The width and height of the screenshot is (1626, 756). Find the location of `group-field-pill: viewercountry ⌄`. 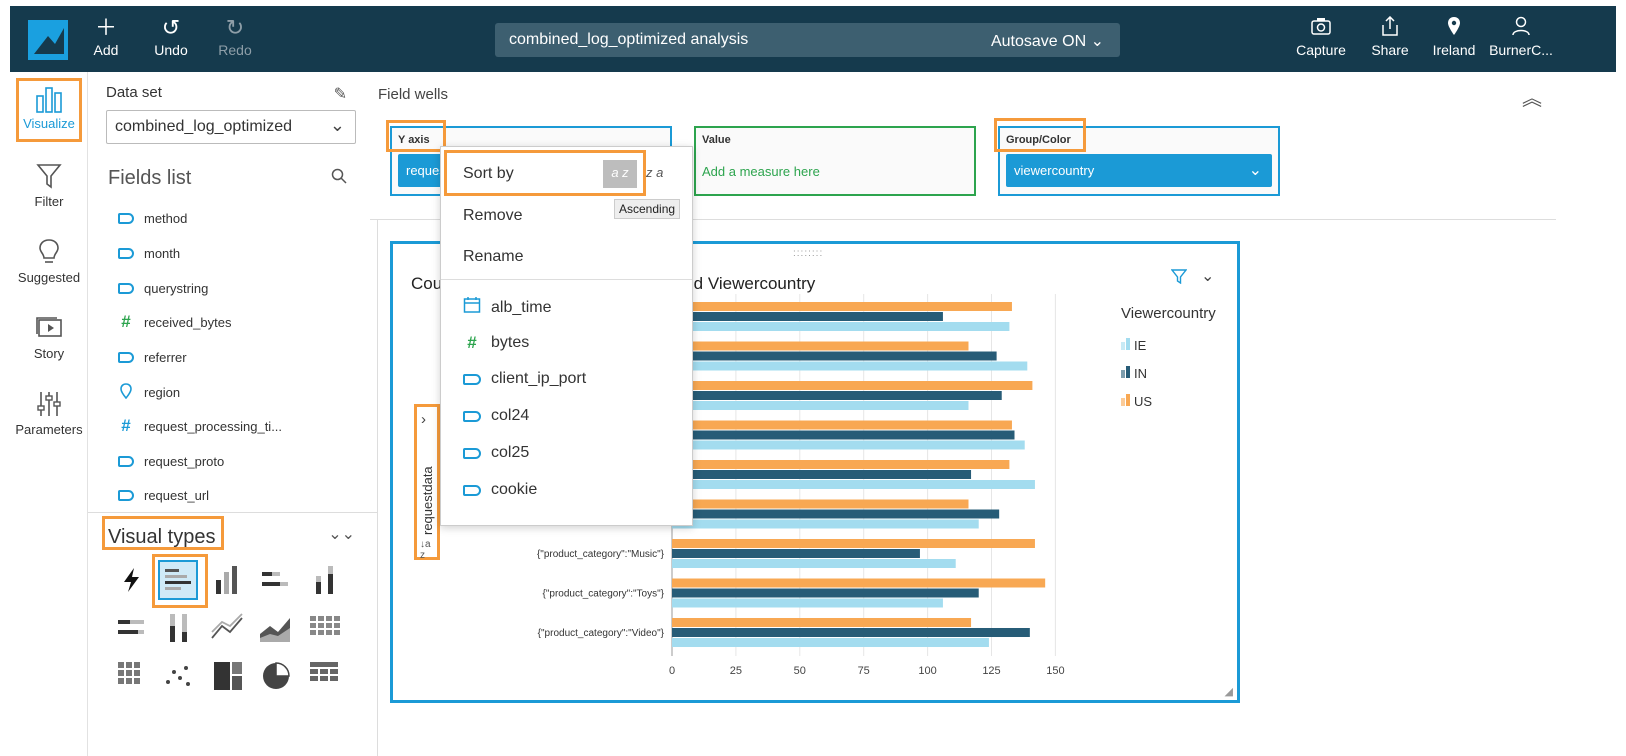

group-field-pill: viewercountry ⌄ is located at coordinates (1139, 170).